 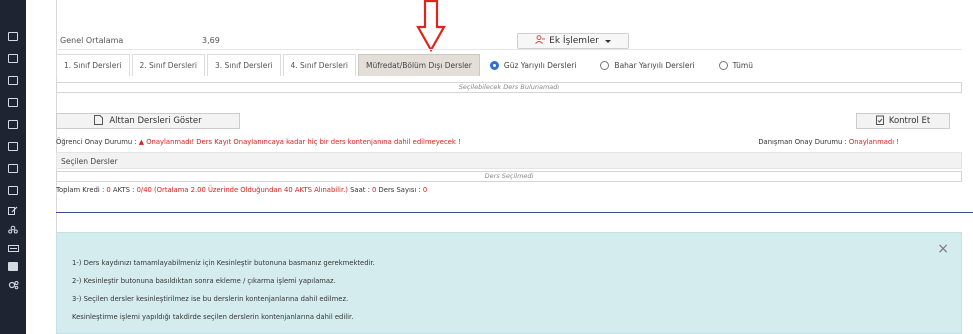 I want to click on tab-label: 4. Sınıf Dersleri, so click(x=319, y=65).